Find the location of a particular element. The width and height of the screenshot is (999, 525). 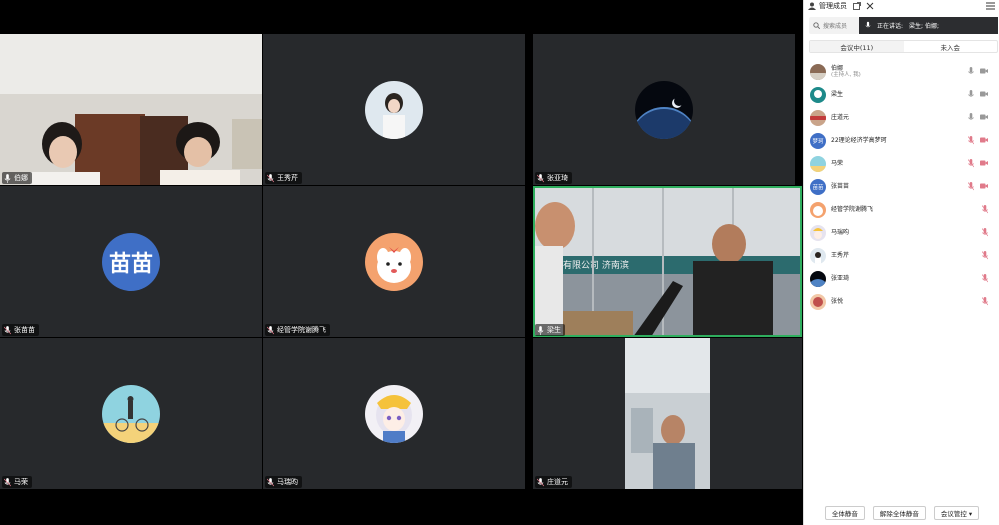

participant-name: 王秀芹 is located at coordinates (287, 178).